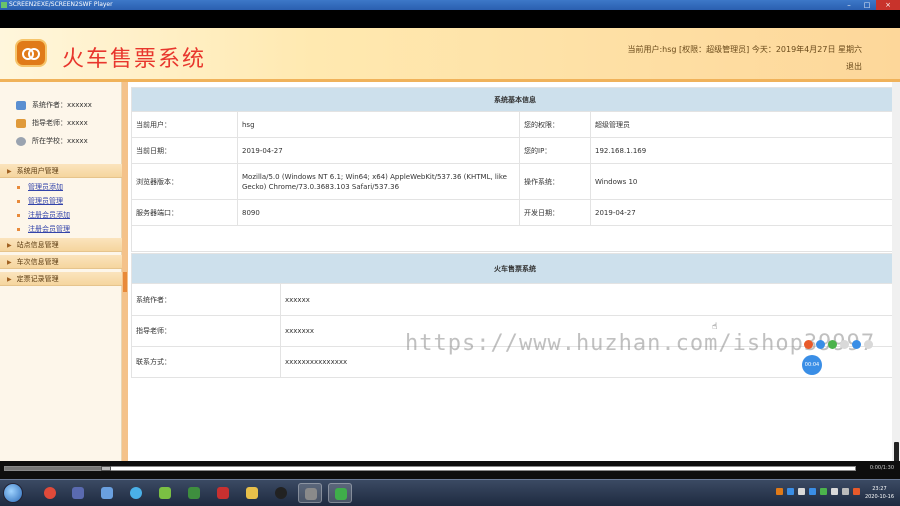 This screenshot has height=506, width=900. I want to click on taskbar-app-player, so click(340, 493).